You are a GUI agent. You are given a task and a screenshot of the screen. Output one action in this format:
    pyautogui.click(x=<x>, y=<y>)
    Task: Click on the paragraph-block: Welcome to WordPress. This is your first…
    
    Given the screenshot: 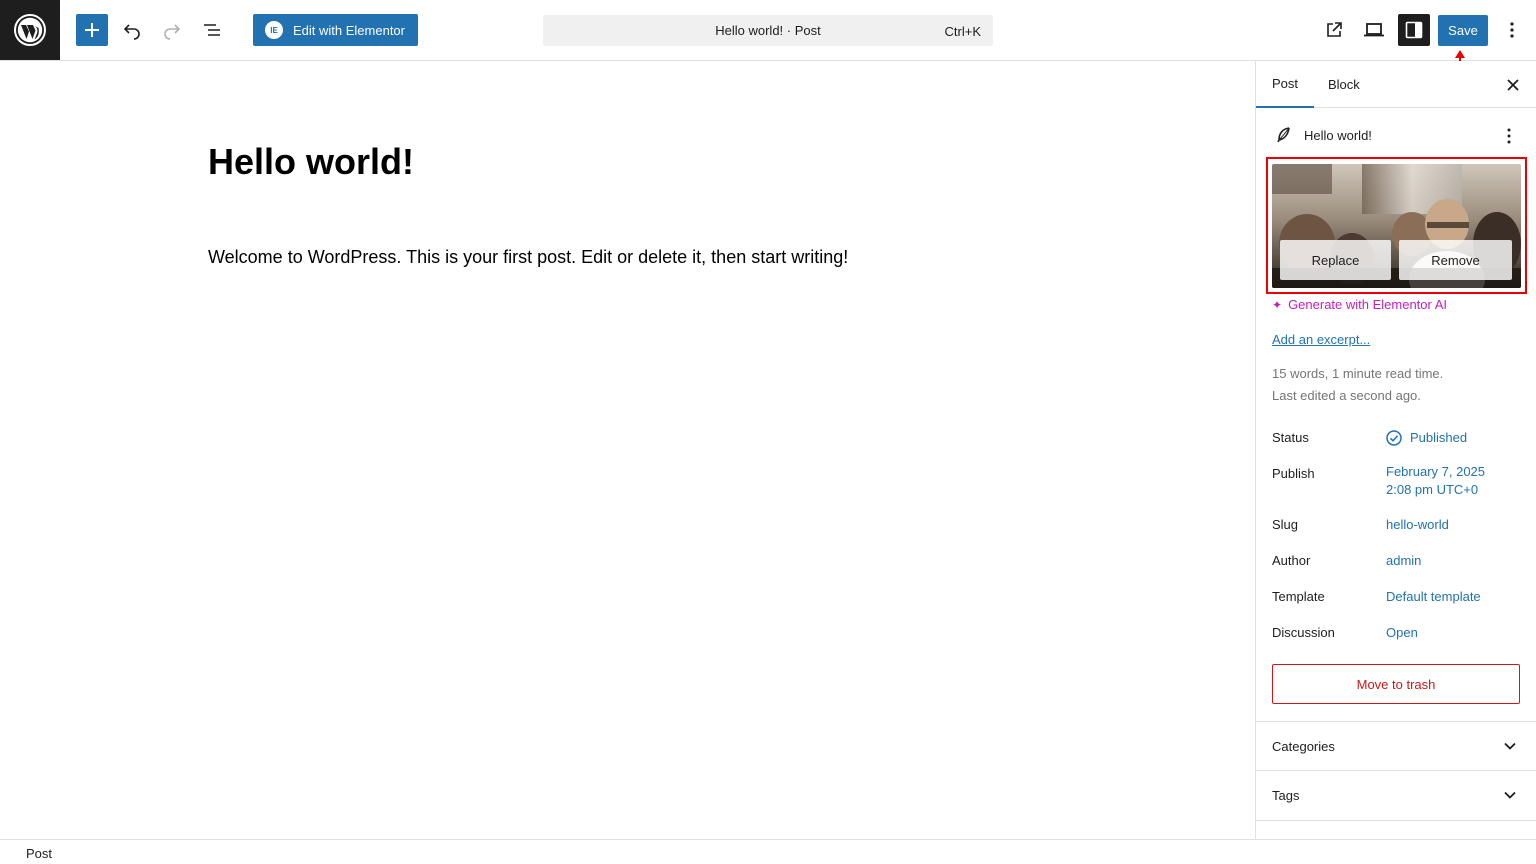 What is the action you would take?
    pyautogui.click(x=528, y=257)
    